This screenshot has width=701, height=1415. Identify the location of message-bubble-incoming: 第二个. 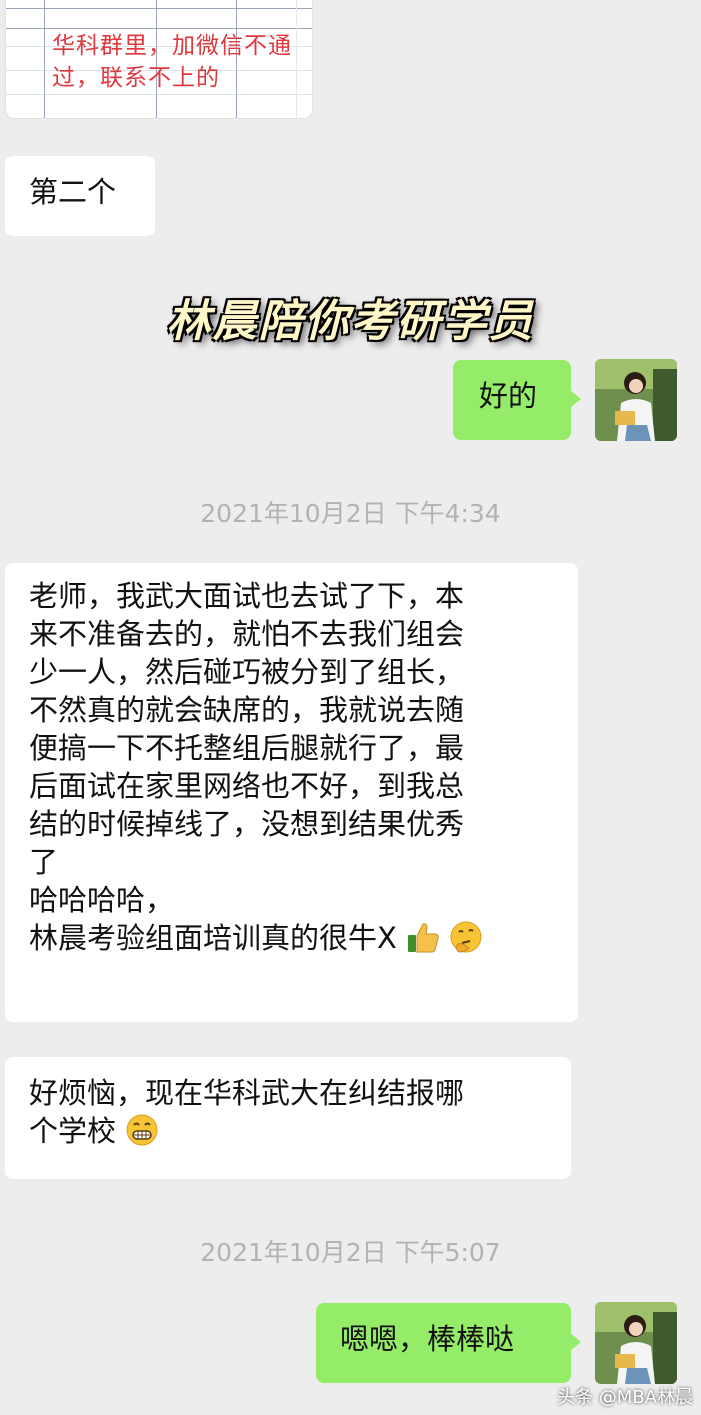
(80, 196).